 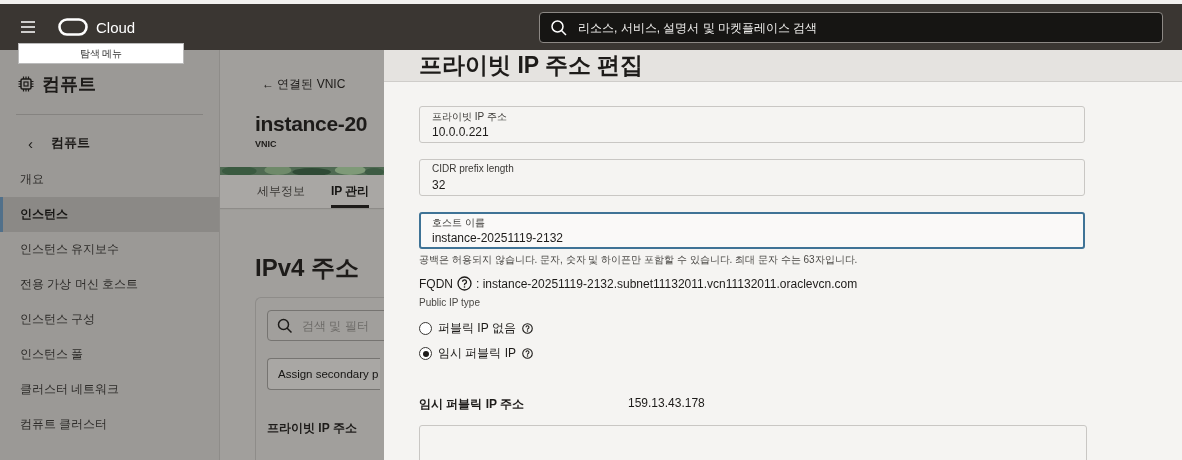 I want to click on sidebar-item: 클러스터 네트워크, so click(x=109, y=389).